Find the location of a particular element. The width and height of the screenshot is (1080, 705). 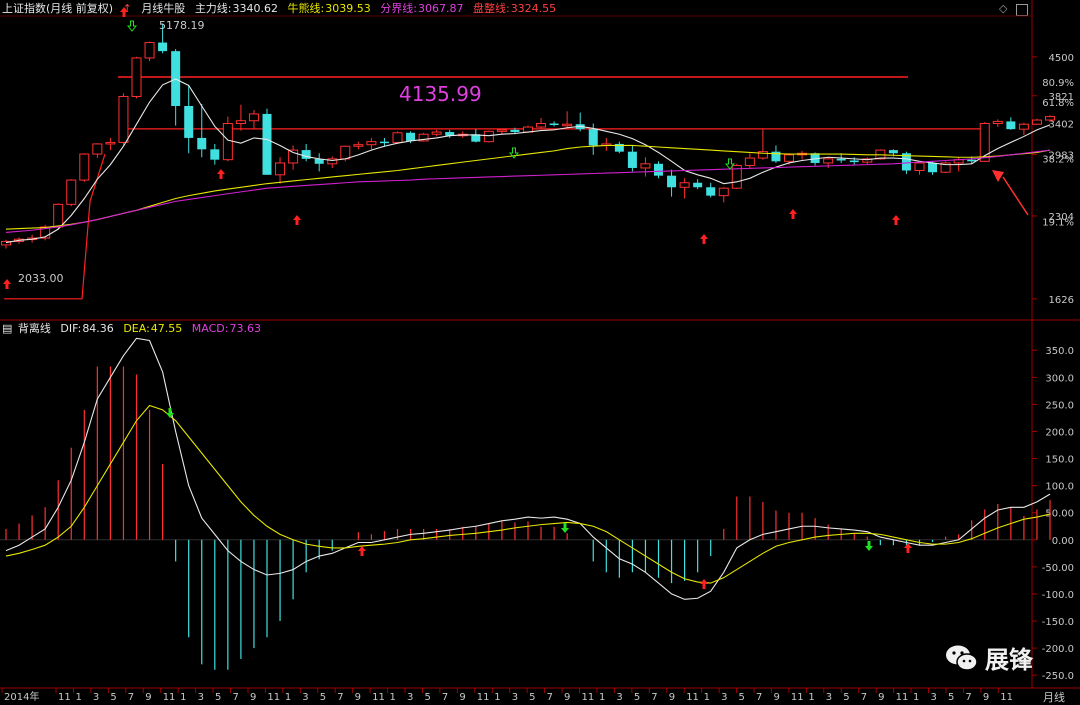

pct-tick-label: 19.1% is located at coordinates (1058, 222).